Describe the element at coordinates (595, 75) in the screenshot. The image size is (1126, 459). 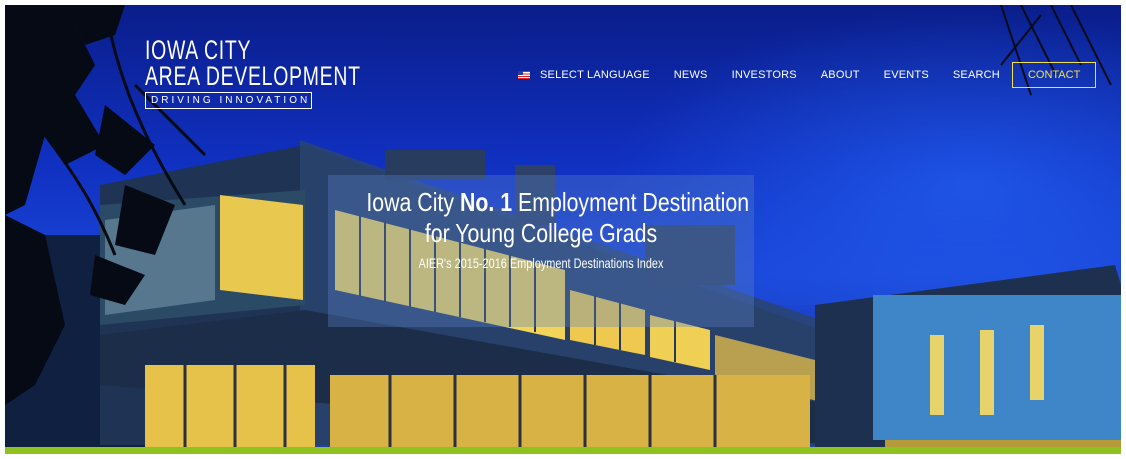
I see `nav-select-language-label: SELECT LANGUAGE` at that location.